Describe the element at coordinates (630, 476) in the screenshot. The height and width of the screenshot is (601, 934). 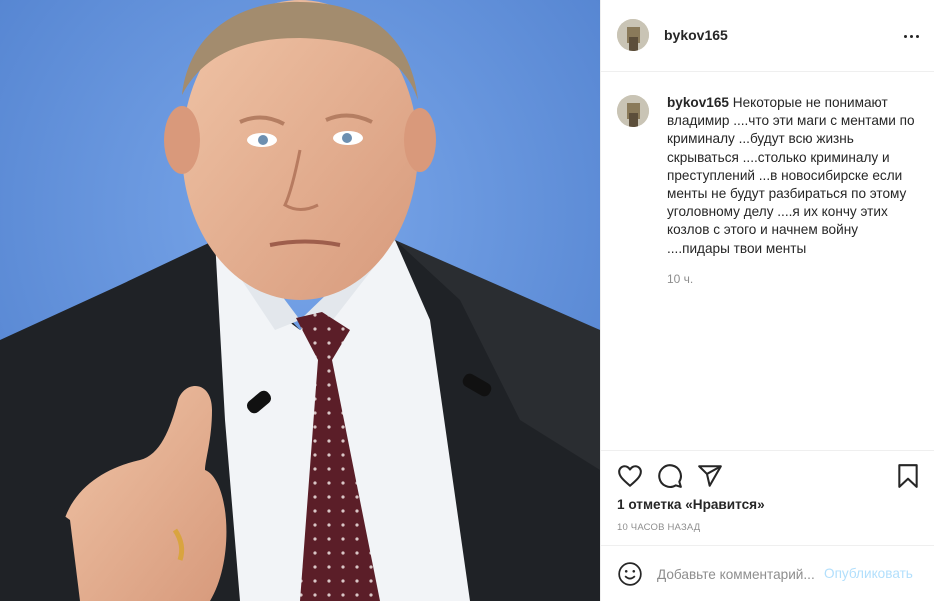
I see `heart-icon` at that location.